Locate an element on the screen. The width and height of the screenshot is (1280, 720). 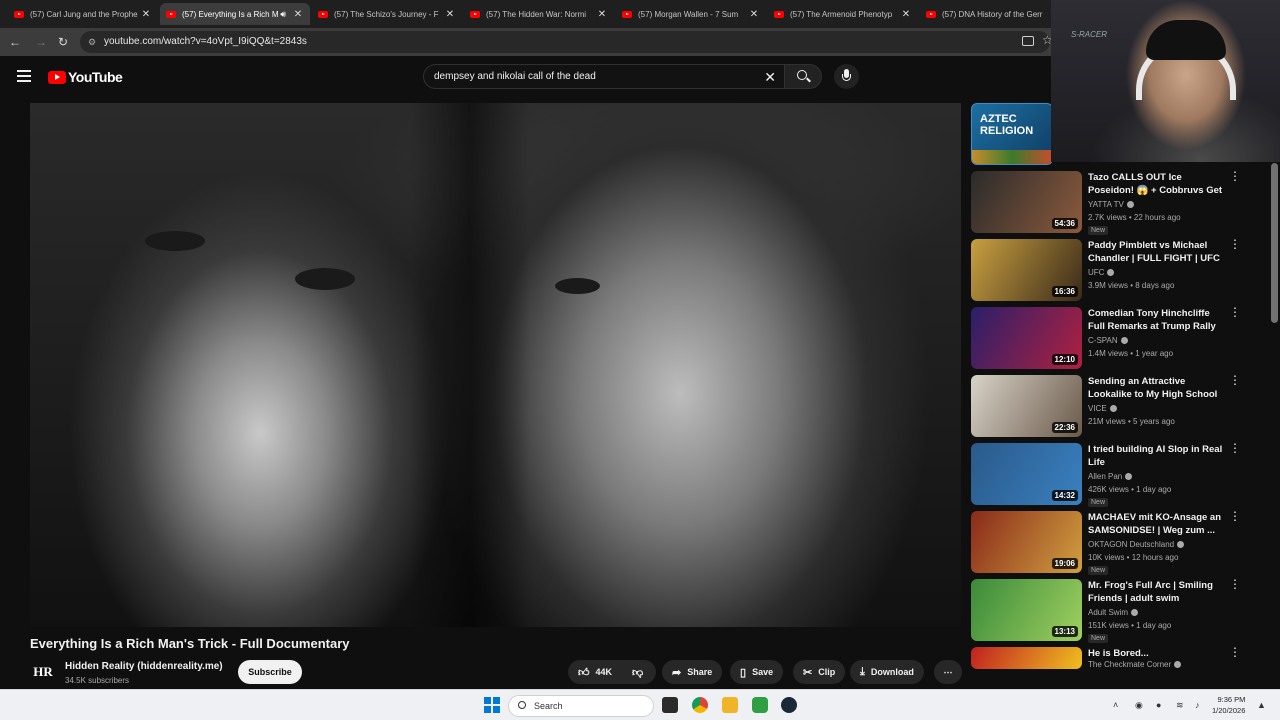
share-button: ➦ Share is located at coordinates (692, 672).